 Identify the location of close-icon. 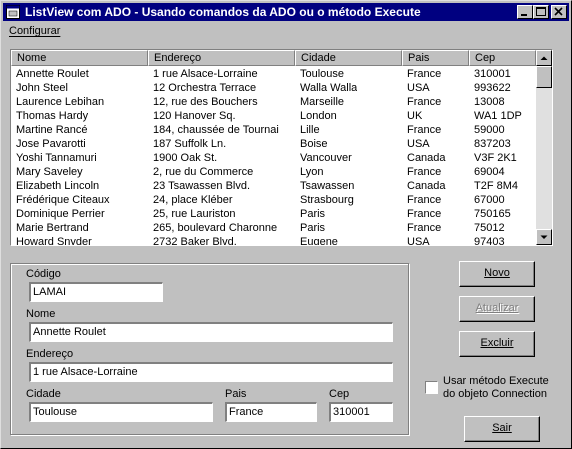
(558, 11).